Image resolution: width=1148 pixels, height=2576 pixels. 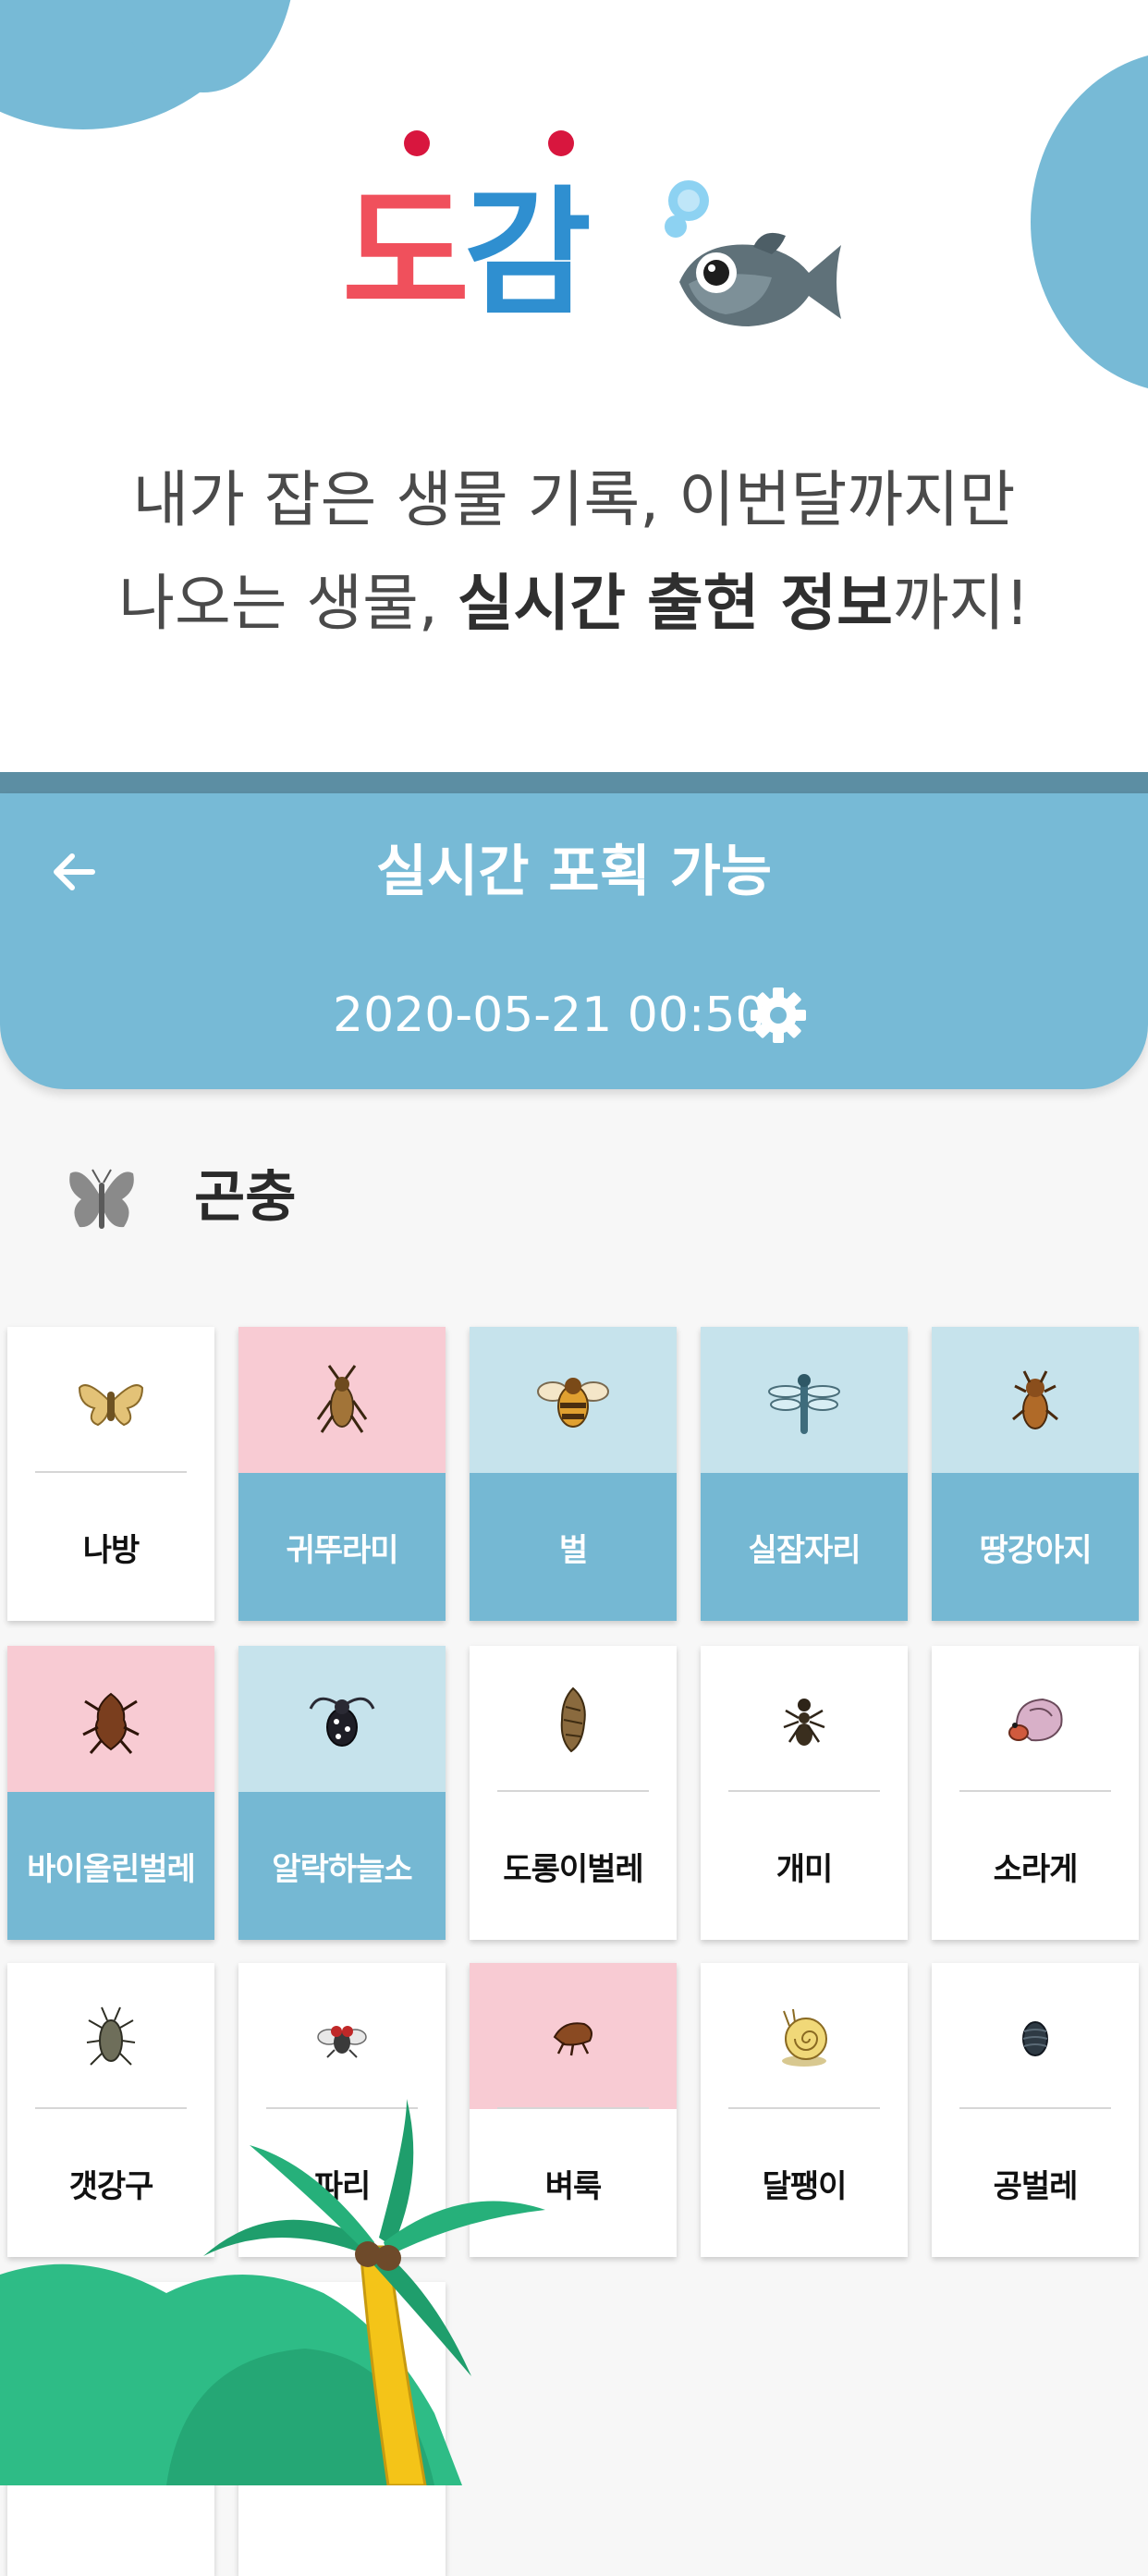 What do you see at coordinates (528, 255) in the screenshot?
I see `logo-part2: 감` at bounding box center [528, 255].